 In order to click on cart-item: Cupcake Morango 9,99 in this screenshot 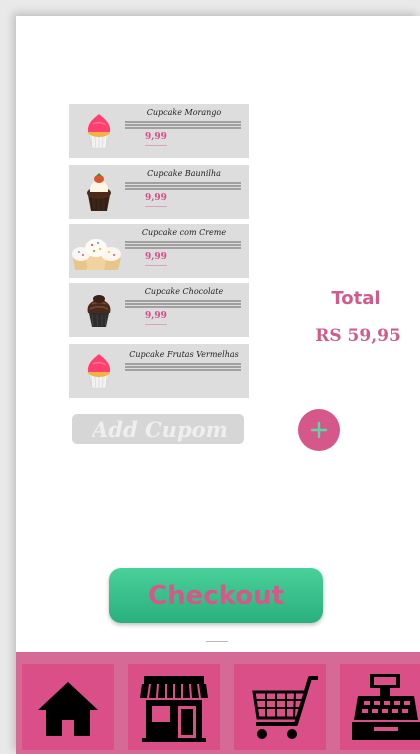, I will do `click(159, 131)`.